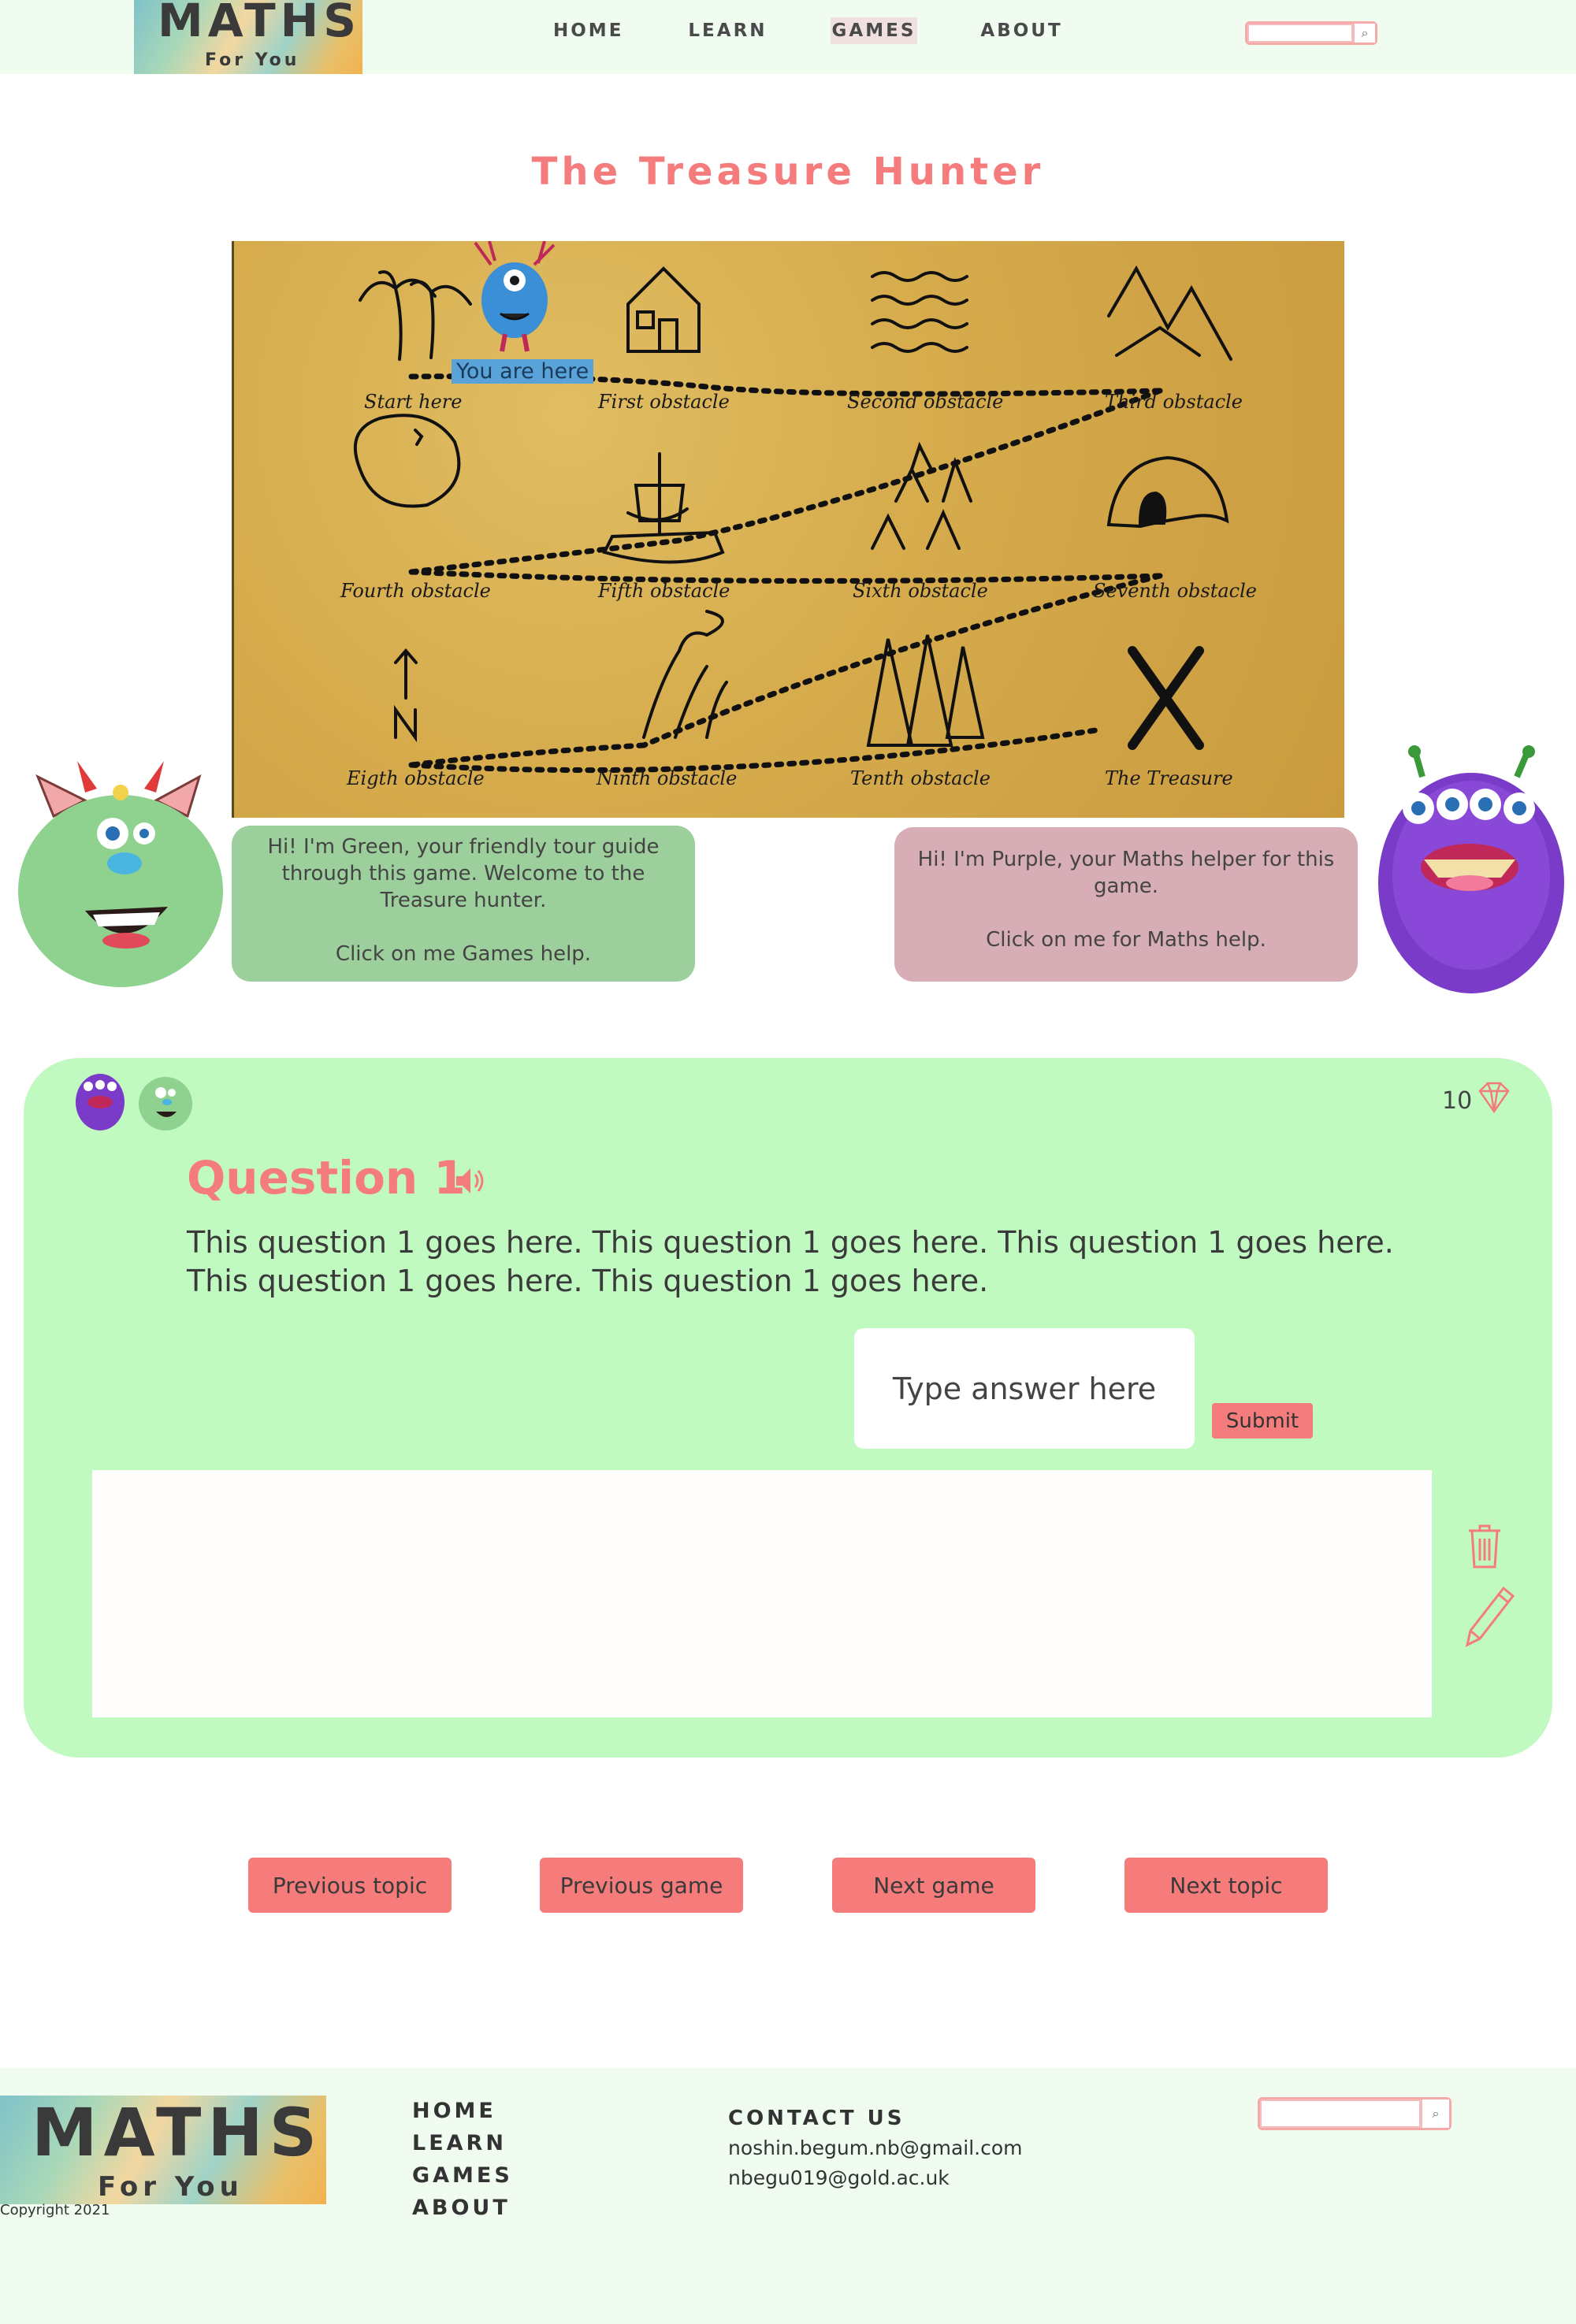 The height and width of the screenshot is (2324, 1576). Describe the element at coordinates (416, 778) in the screenshot. I see `map-label-eighth: Eigth obstacle` at that location.